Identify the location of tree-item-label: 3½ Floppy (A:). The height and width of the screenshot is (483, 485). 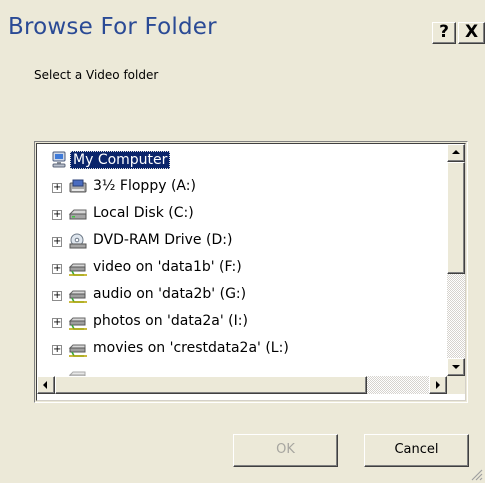
(144, 186).